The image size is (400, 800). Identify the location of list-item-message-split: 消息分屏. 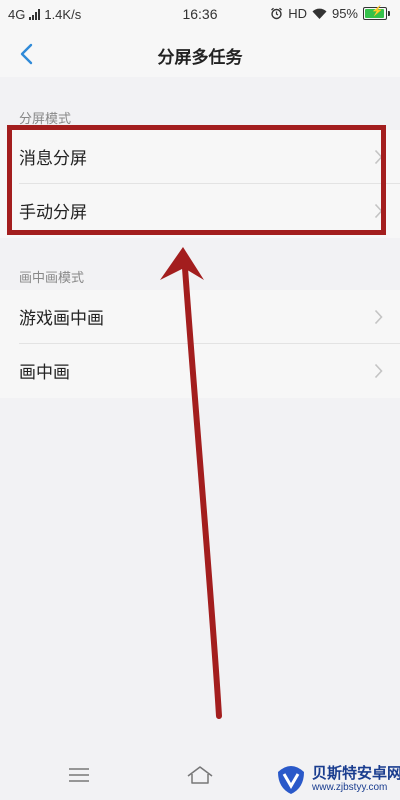
(200, 157).